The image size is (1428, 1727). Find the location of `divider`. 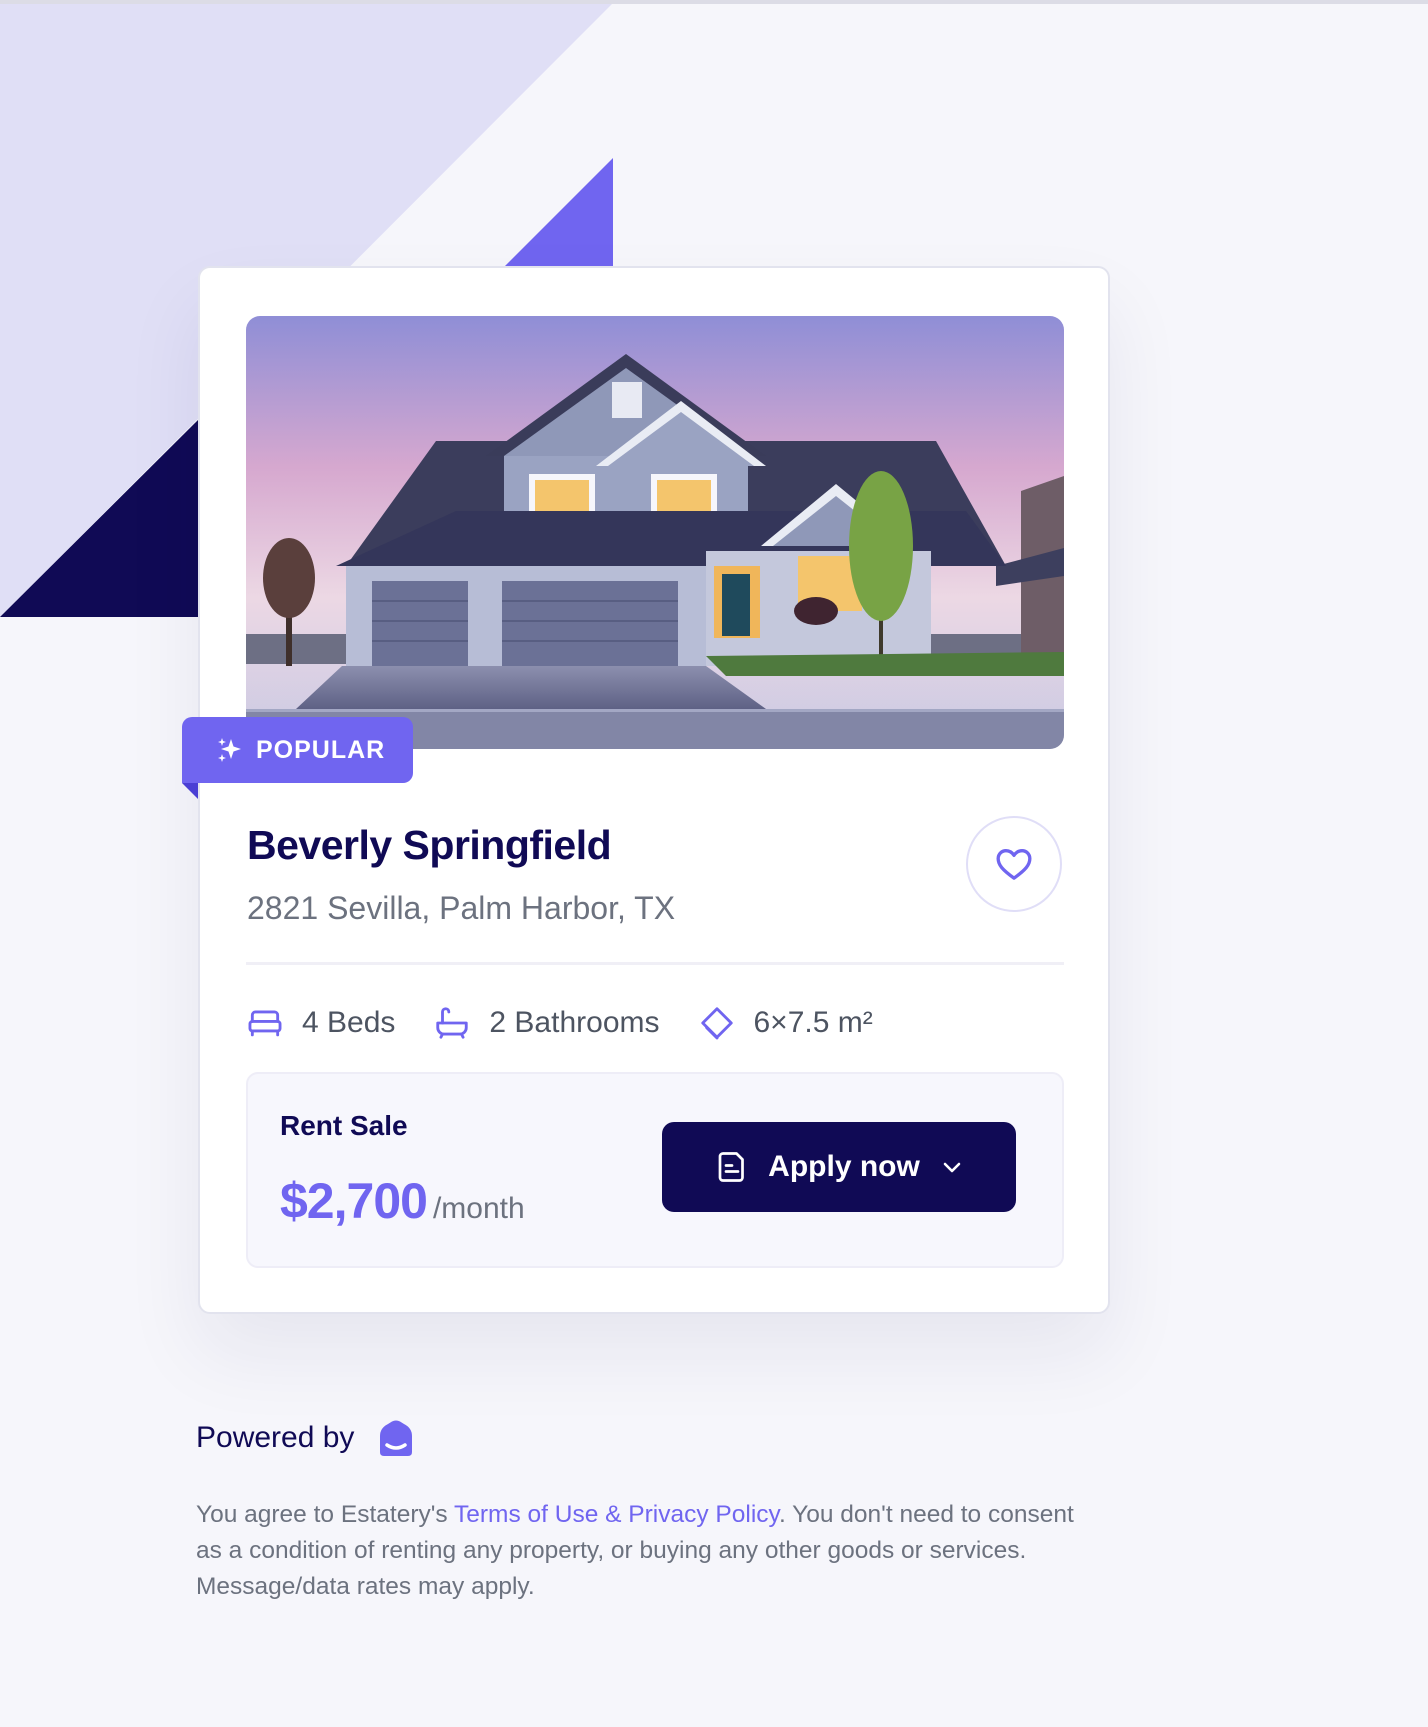

divider is located at coordinates (655, 963).